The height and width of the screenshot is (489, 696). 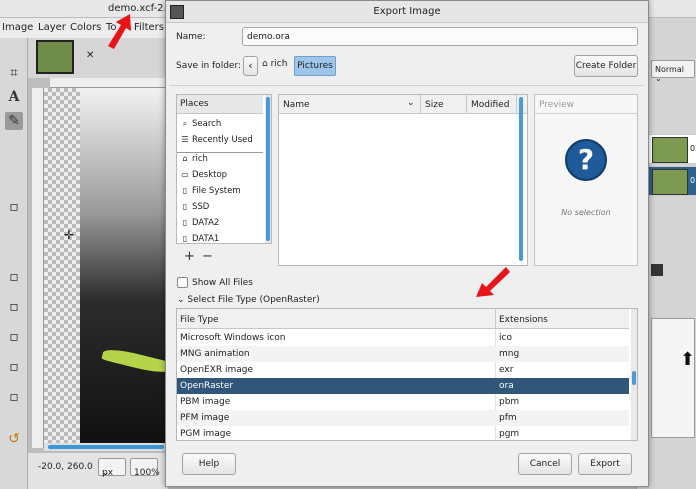 I want to click on file-list-scrollbar, so click(x=521, y=180).